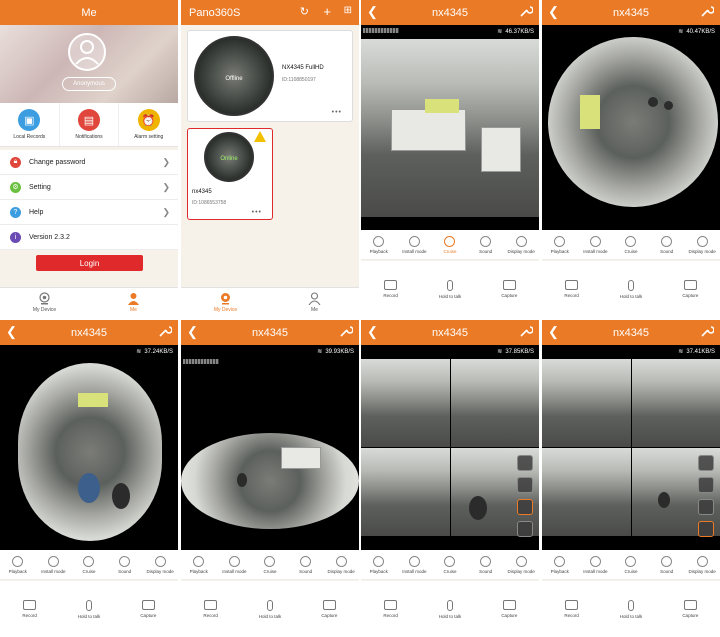  What do you see at coordinates (304, 11) in the screenshot?
I see `refresh-icon: ↻` at bounding box center [304, 11].